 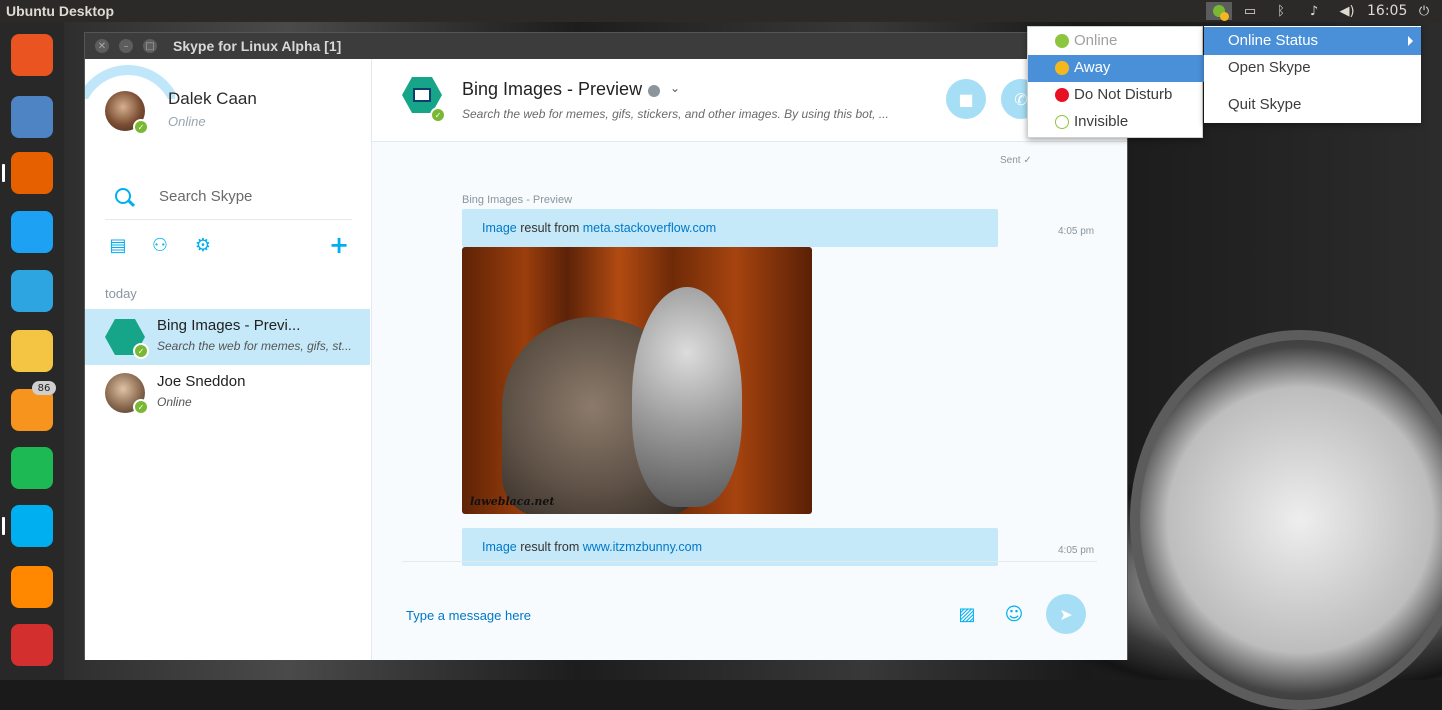 What do you see at coordinates (1250, 11) in the screenshot?
I see `display-icon: ▭` at bounding box center [1250, 11].